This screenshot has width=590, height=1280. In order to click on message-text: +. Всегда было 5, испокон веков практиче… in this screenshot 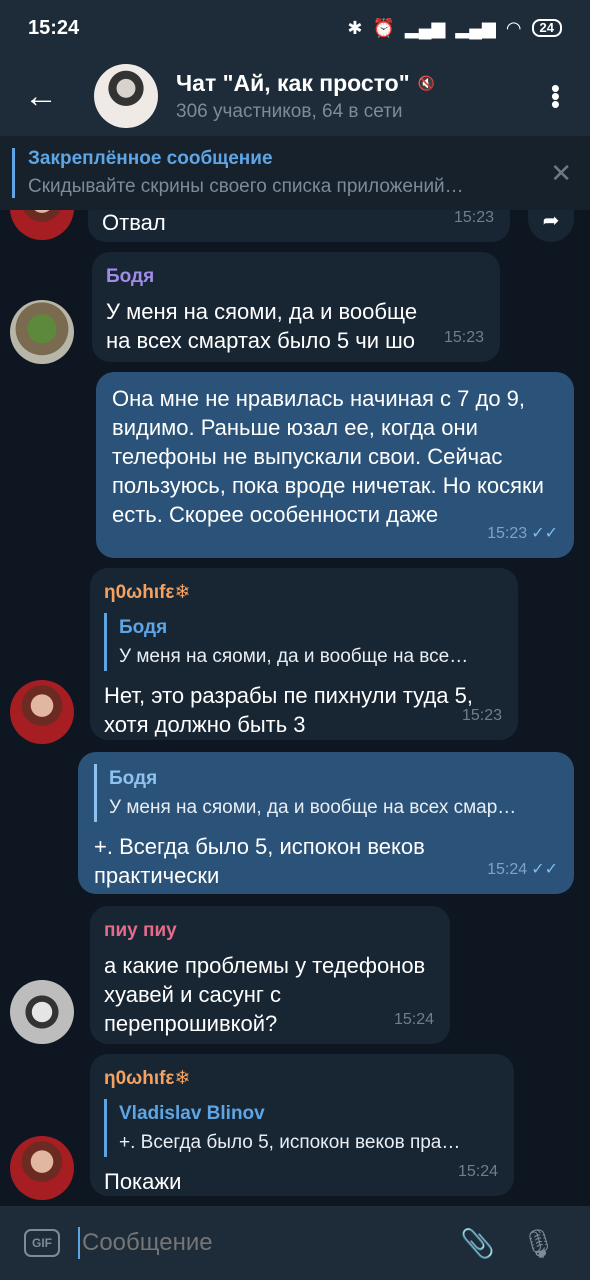, I will do `click(259, 861)`.